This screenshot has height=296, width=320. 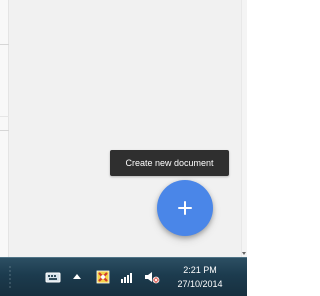 I want to click on create-document-tooltip: Create new document, so click(x=169, y=163).